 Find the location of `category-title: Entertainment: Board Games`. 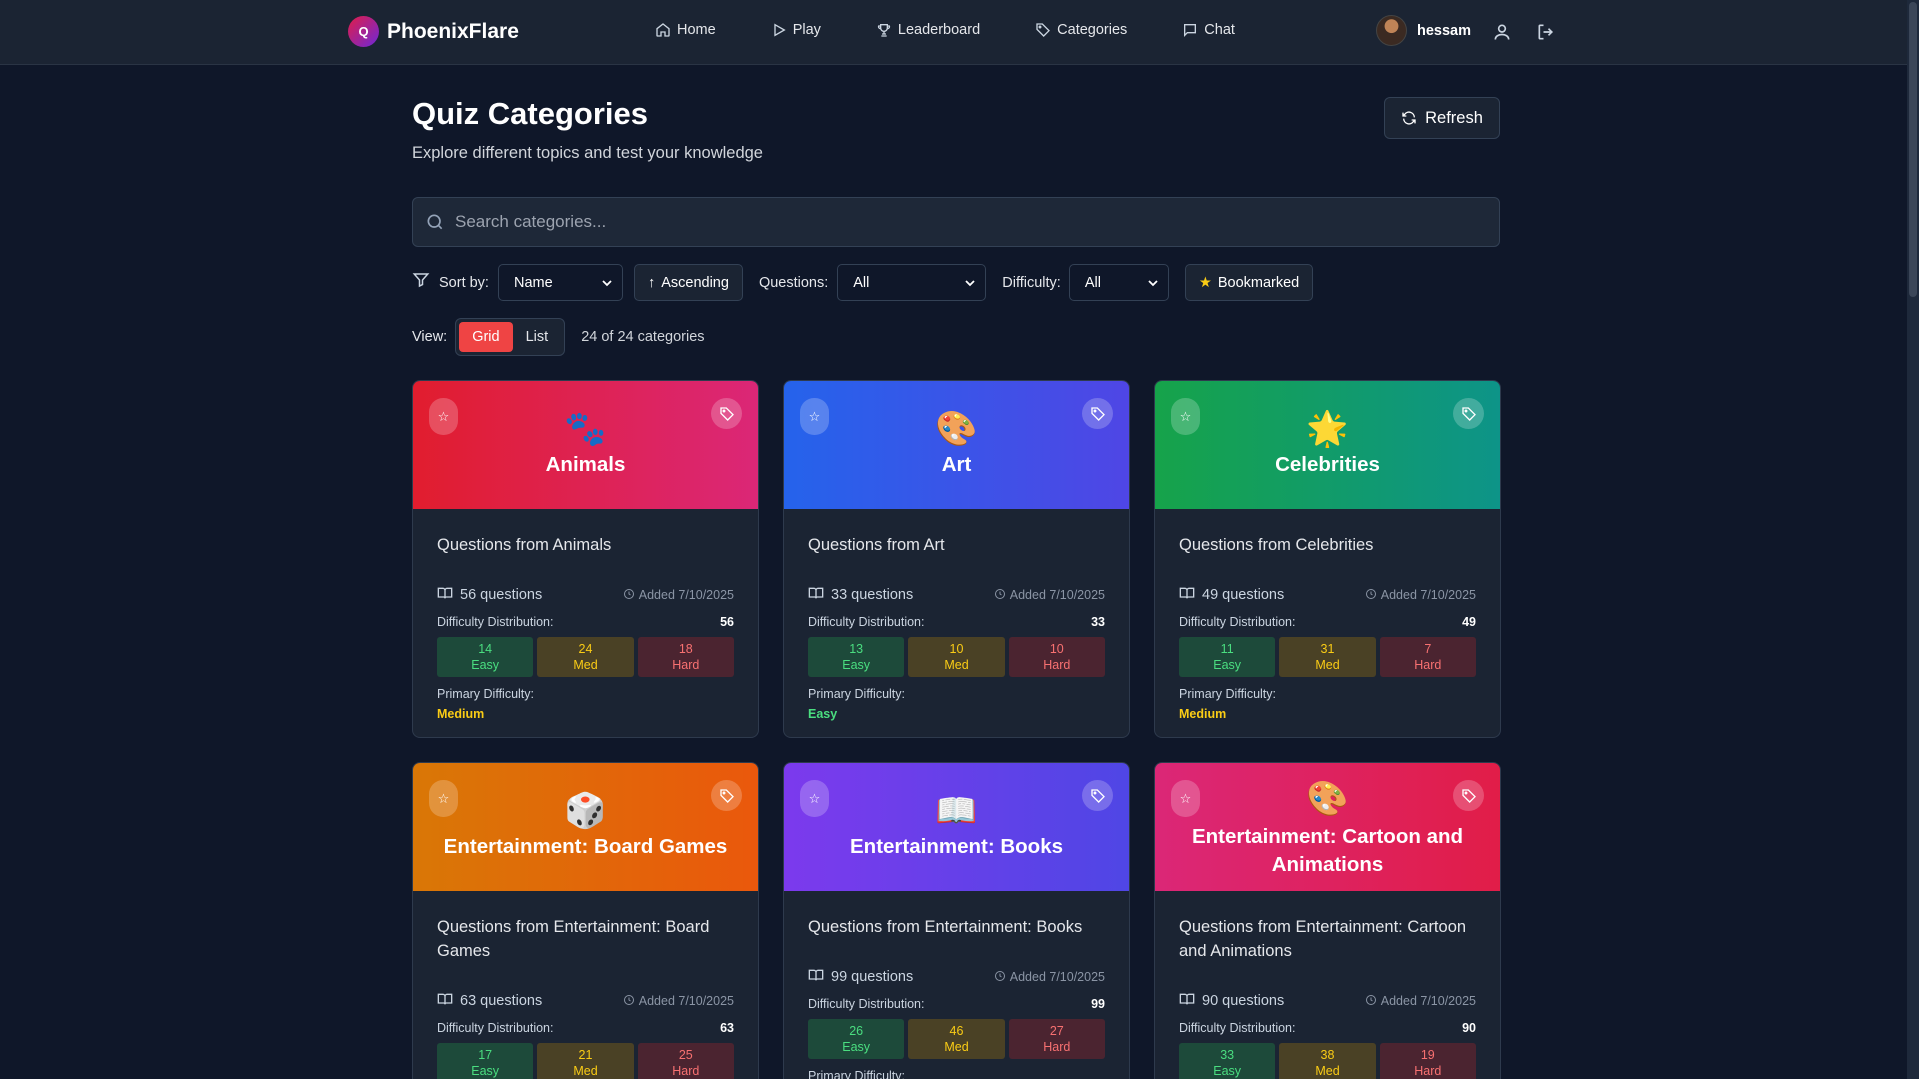

category-title: Entertainment: Board Games is located at coordinates (585, 846).